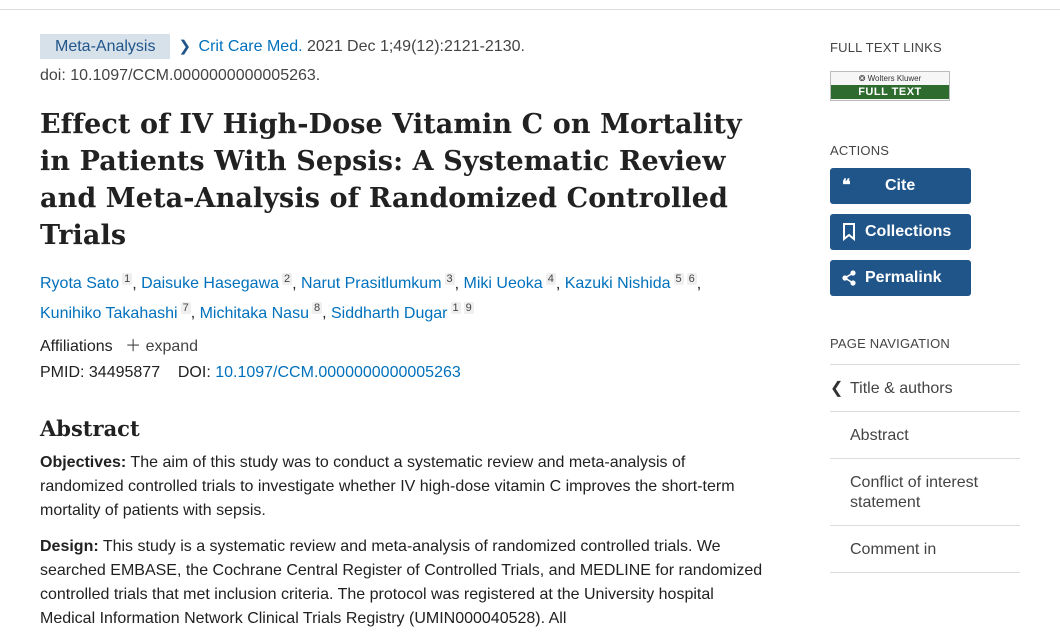 The height and width of the screenshot is (643, 1060). What do you see at coordinates (389, 313) in the screenshot?
I see `author-link: Siddharth Dugar` at bounding box center [389, 313].